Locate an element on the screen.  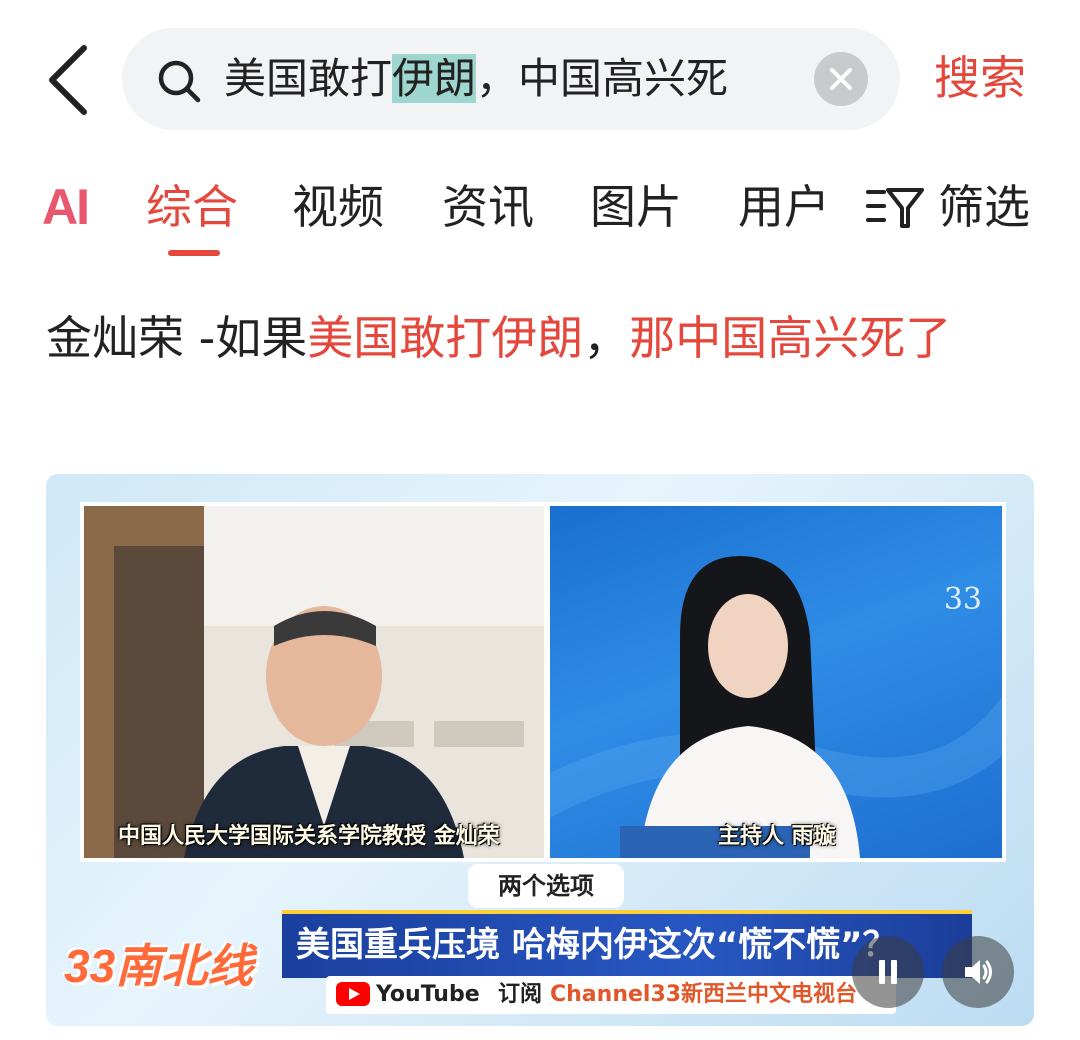
volume-icon is located at coordinates (978, 972).